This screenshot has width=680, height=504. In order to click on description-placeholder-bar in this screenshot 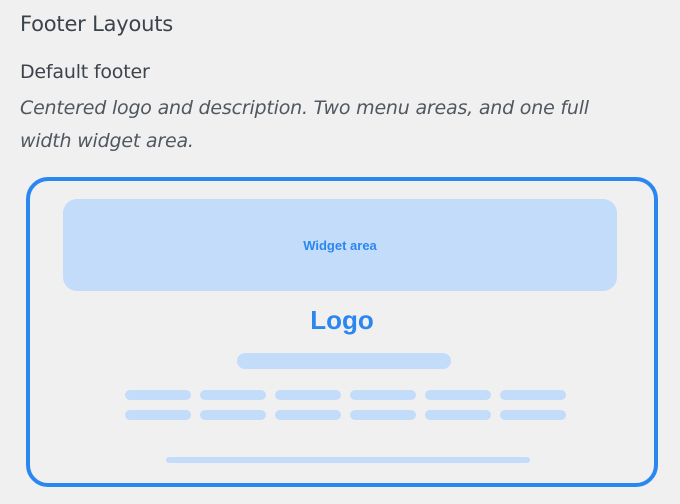, I will do `click(344, 361)`.